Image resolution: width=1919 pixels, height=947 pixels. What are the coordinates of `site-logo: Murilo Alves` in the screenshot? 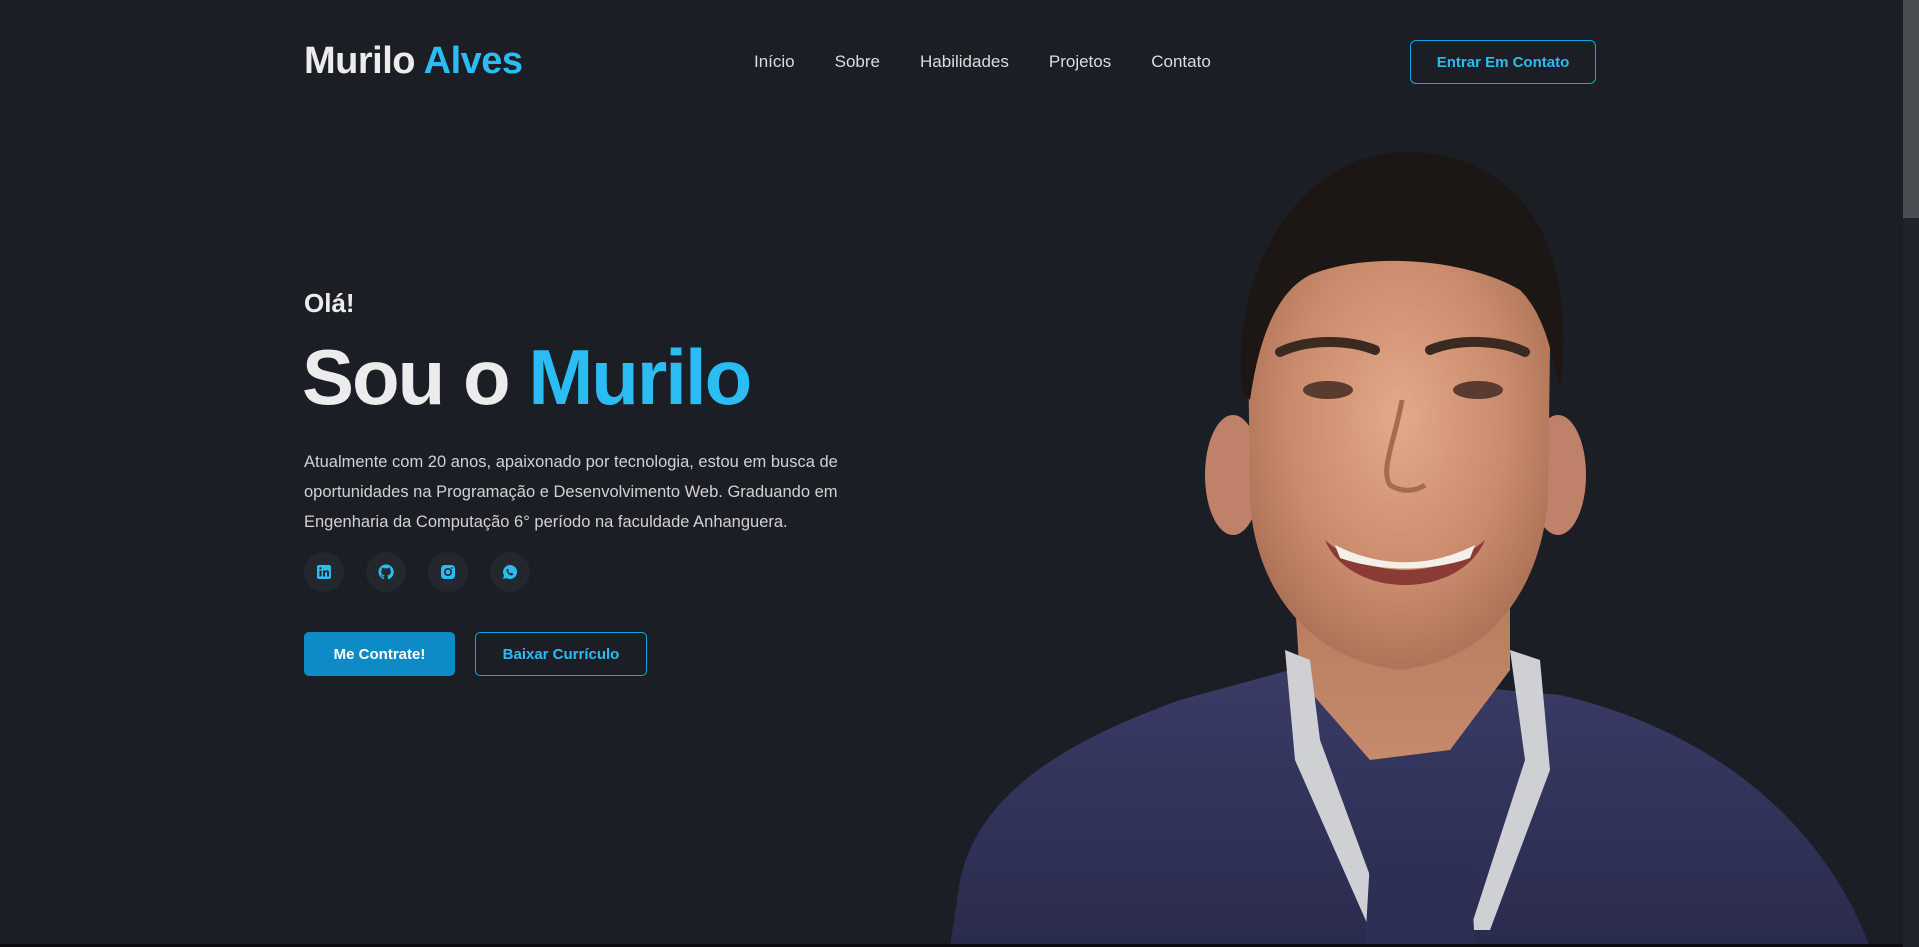 It's located at (413, 61).